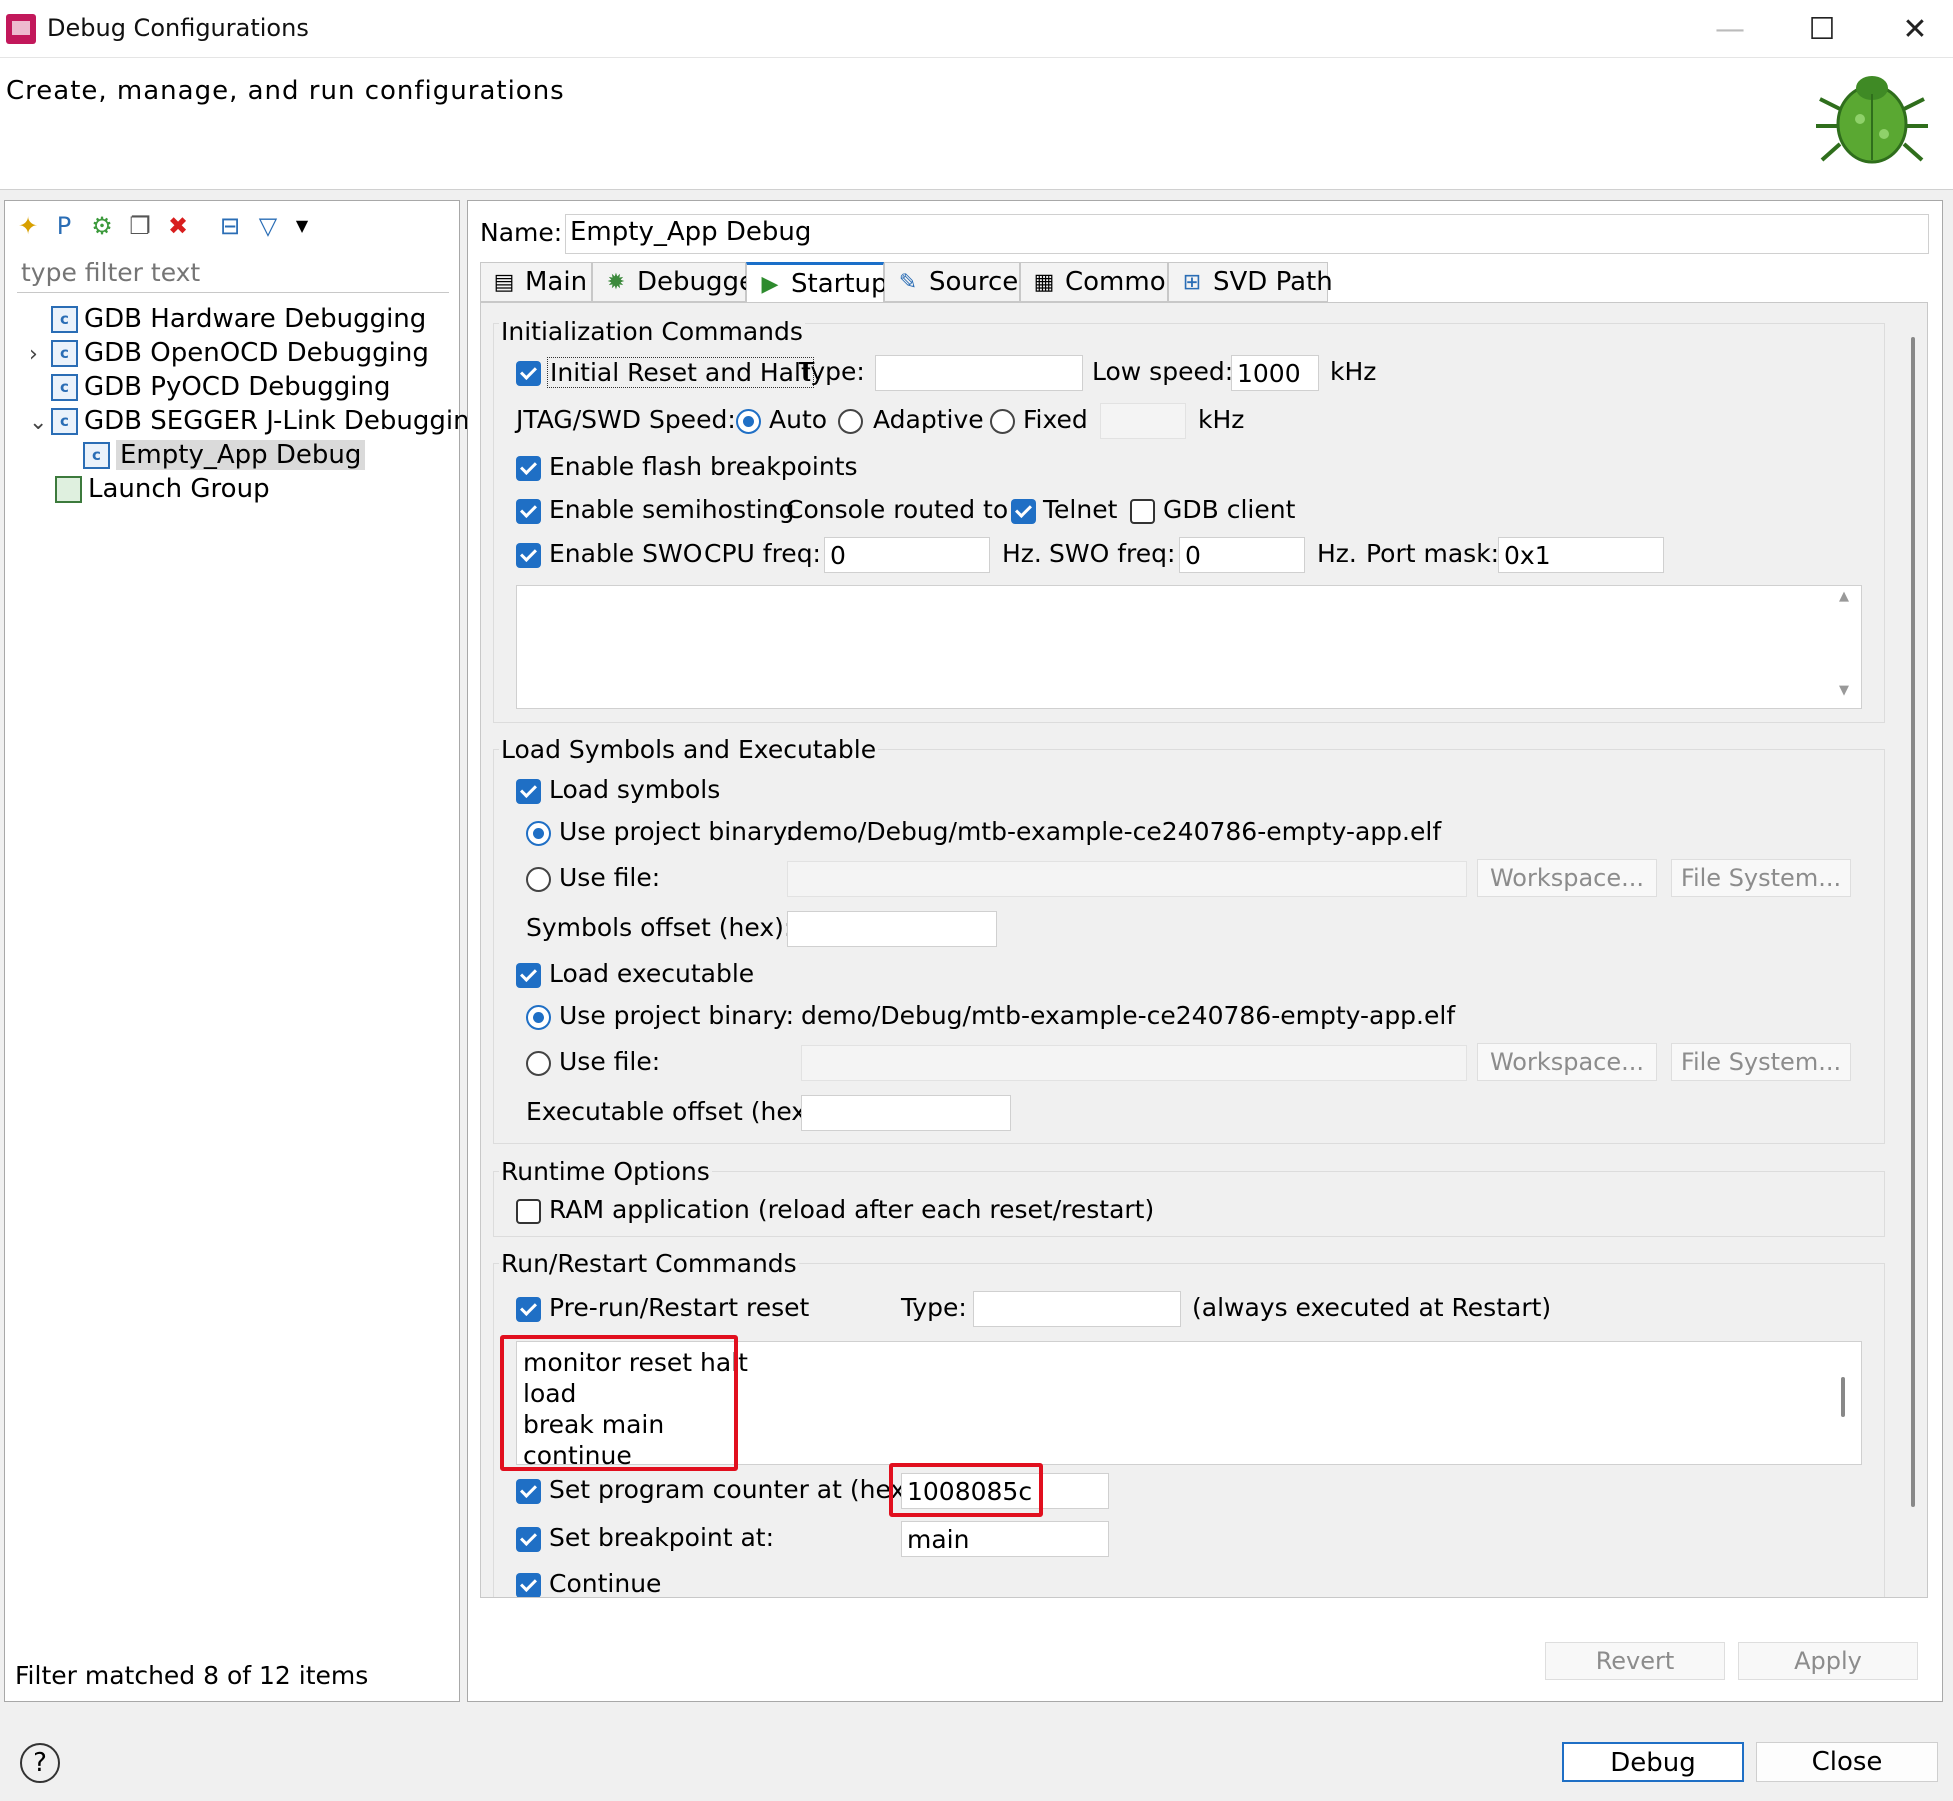 The image size is (1953, 1801). What do you see at coordinates (605, 1583) in the screenshot?
I see `continue-label: Continue` at bounding box center [605, 1583].